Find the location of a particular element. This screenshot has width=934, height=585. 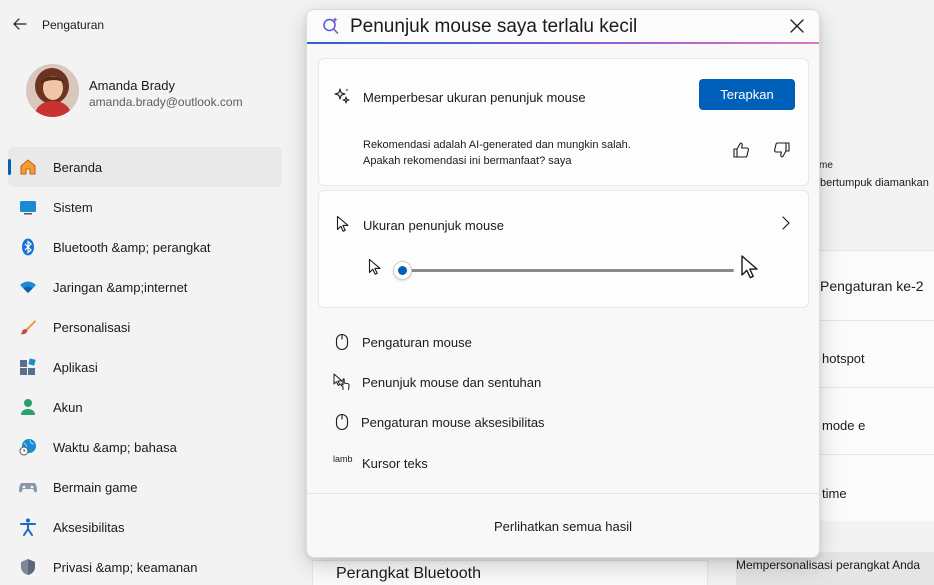

search-bar is located at coordinates (563, 27).